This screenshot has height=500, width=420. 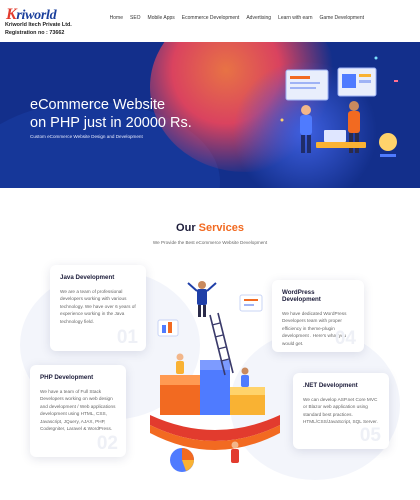 What do you see at coordinates (345, 338) in the screenshot?
I see `service-card-number: 04` at bounding box center [345, 338].